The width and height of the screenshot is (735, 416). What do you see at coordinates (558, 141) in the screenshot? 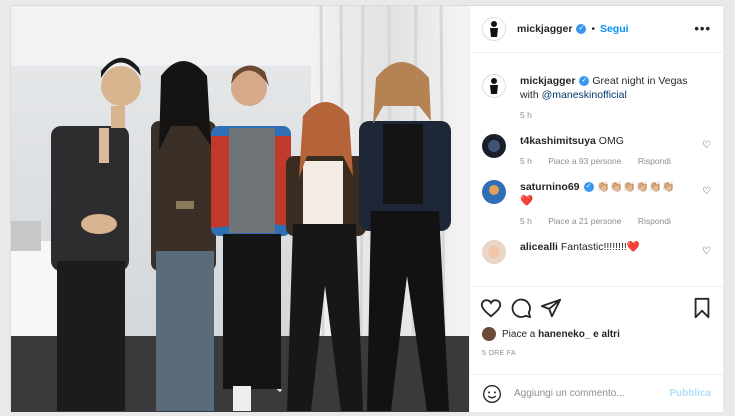
I see `comment-username: t4kashimitsuya` at bounding box center [558, 141].